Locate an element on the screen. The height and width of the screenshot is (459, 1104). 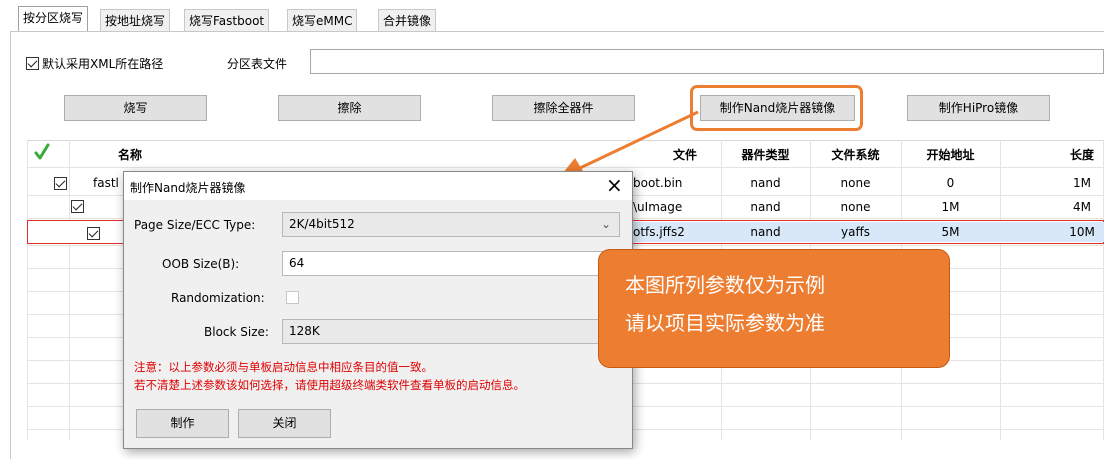
tab-burn-fastboot: 烧写Fastboot is located at coordinates (227, 20).